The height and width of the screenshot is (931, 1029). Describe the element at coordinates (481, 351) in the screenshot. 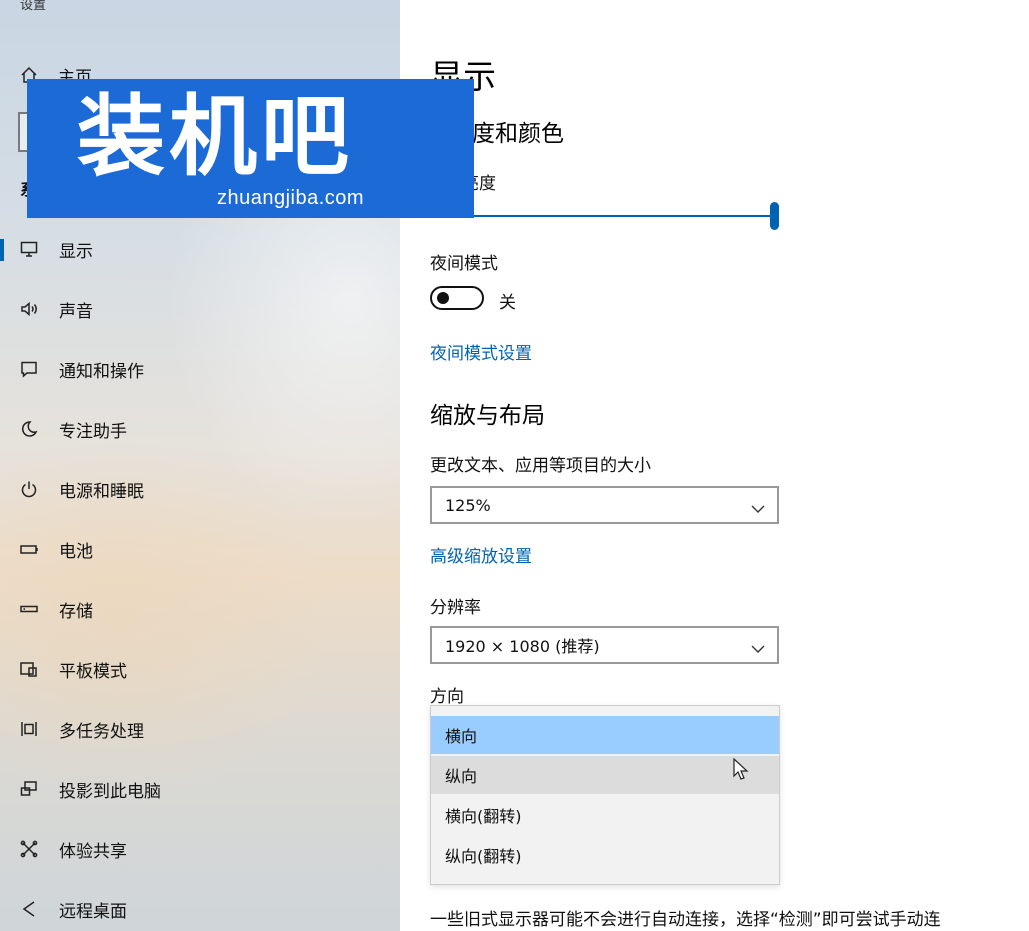

I see `night-mode-settings-link: 夜间模式设置` at that location.